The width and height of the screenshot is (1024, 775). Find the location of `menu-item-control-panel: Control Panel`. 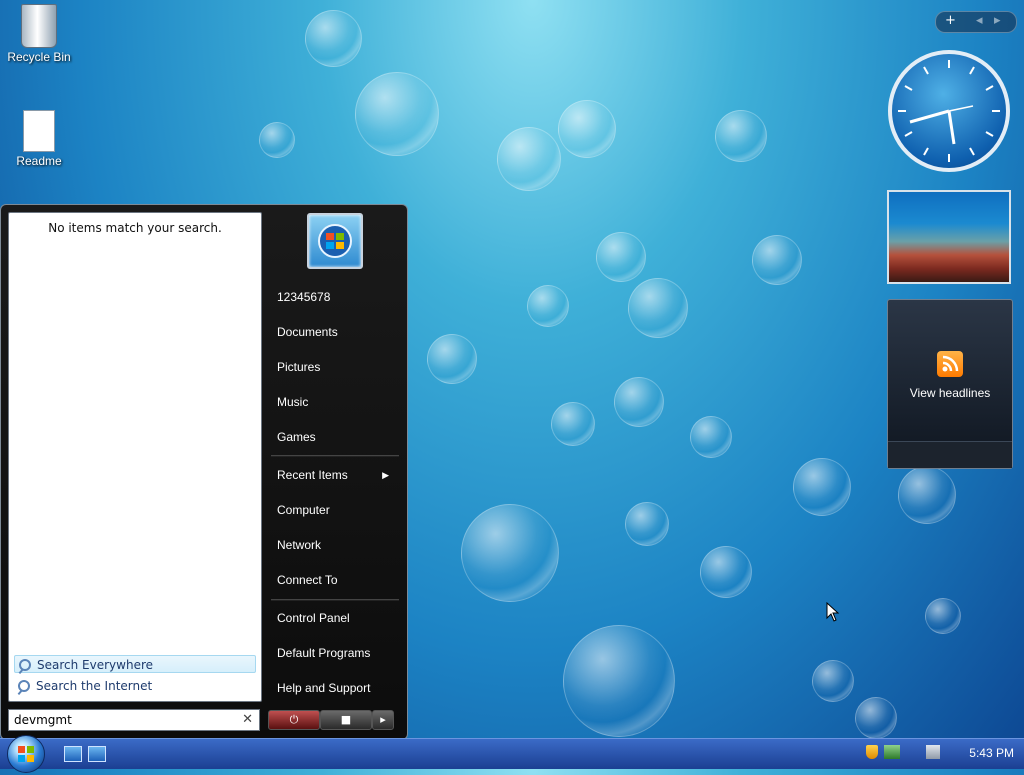

menu-item-control-panel: Control Panel is located at coordinates (337, 618).